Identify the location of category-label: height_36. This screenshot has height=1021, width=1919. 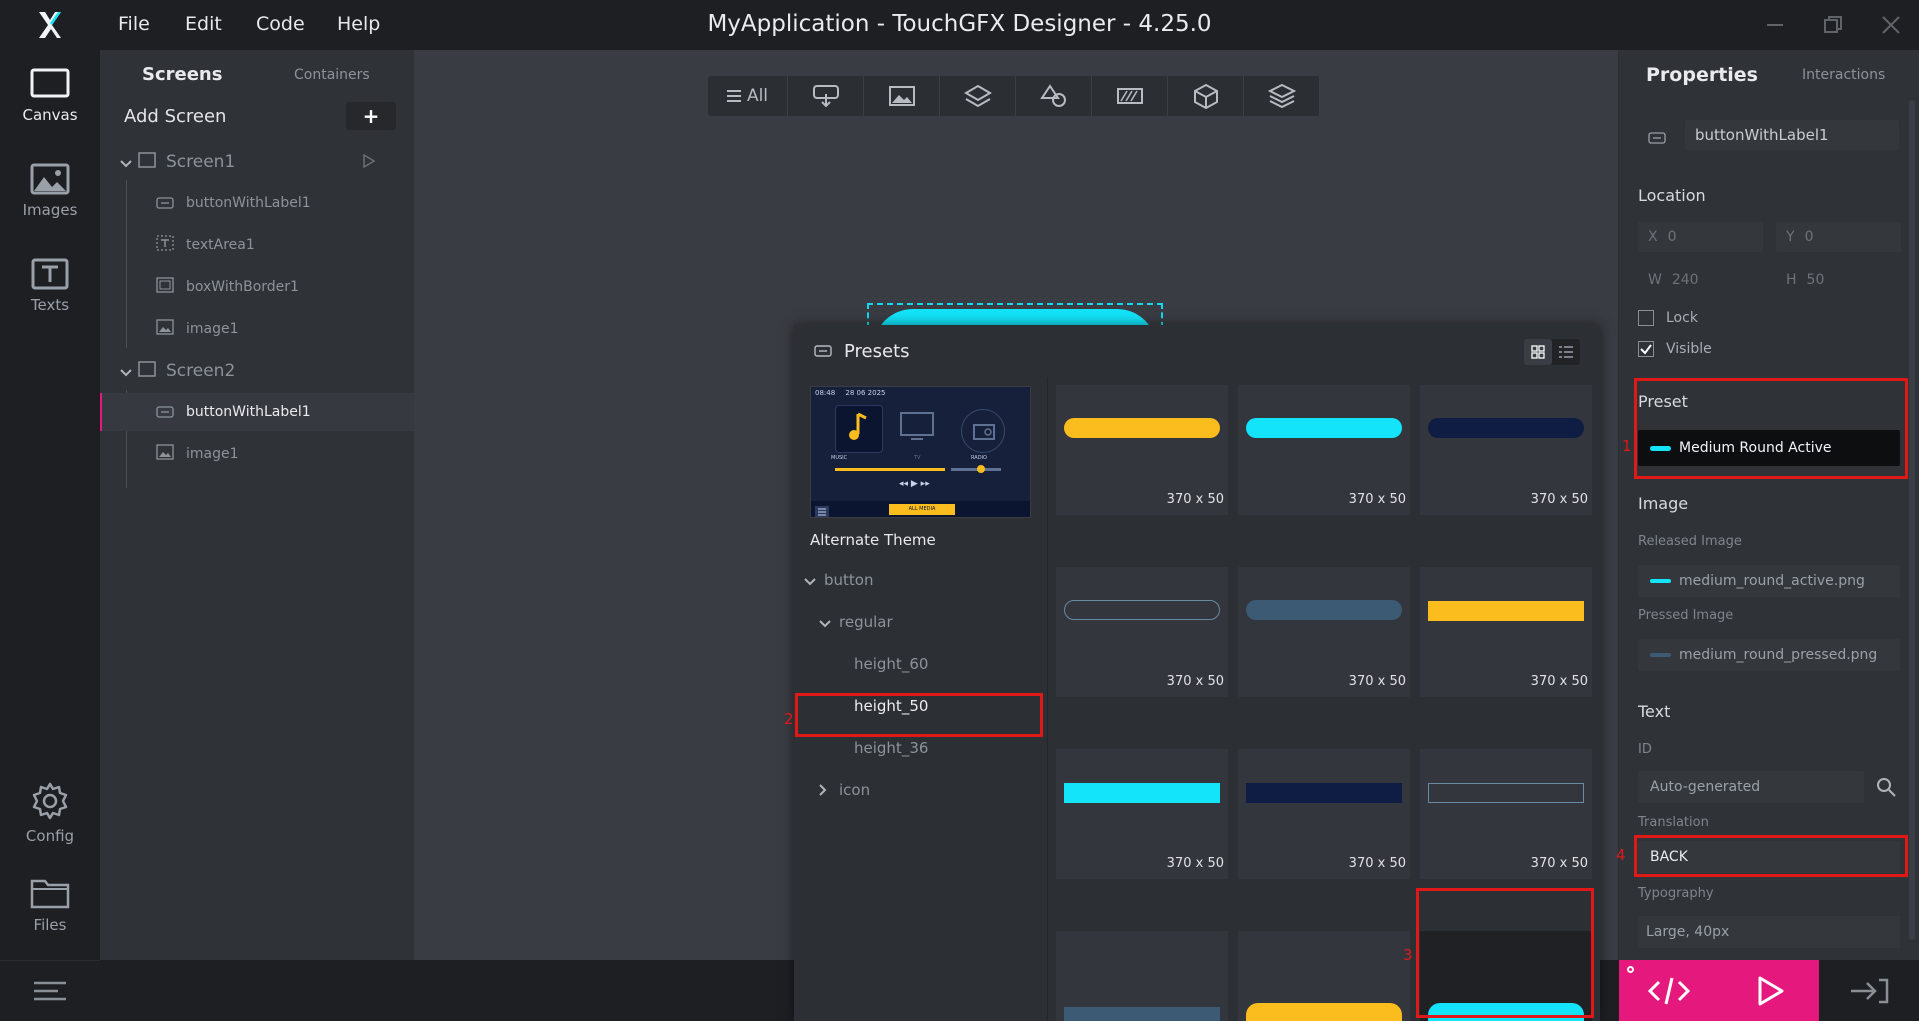
(891, 748).